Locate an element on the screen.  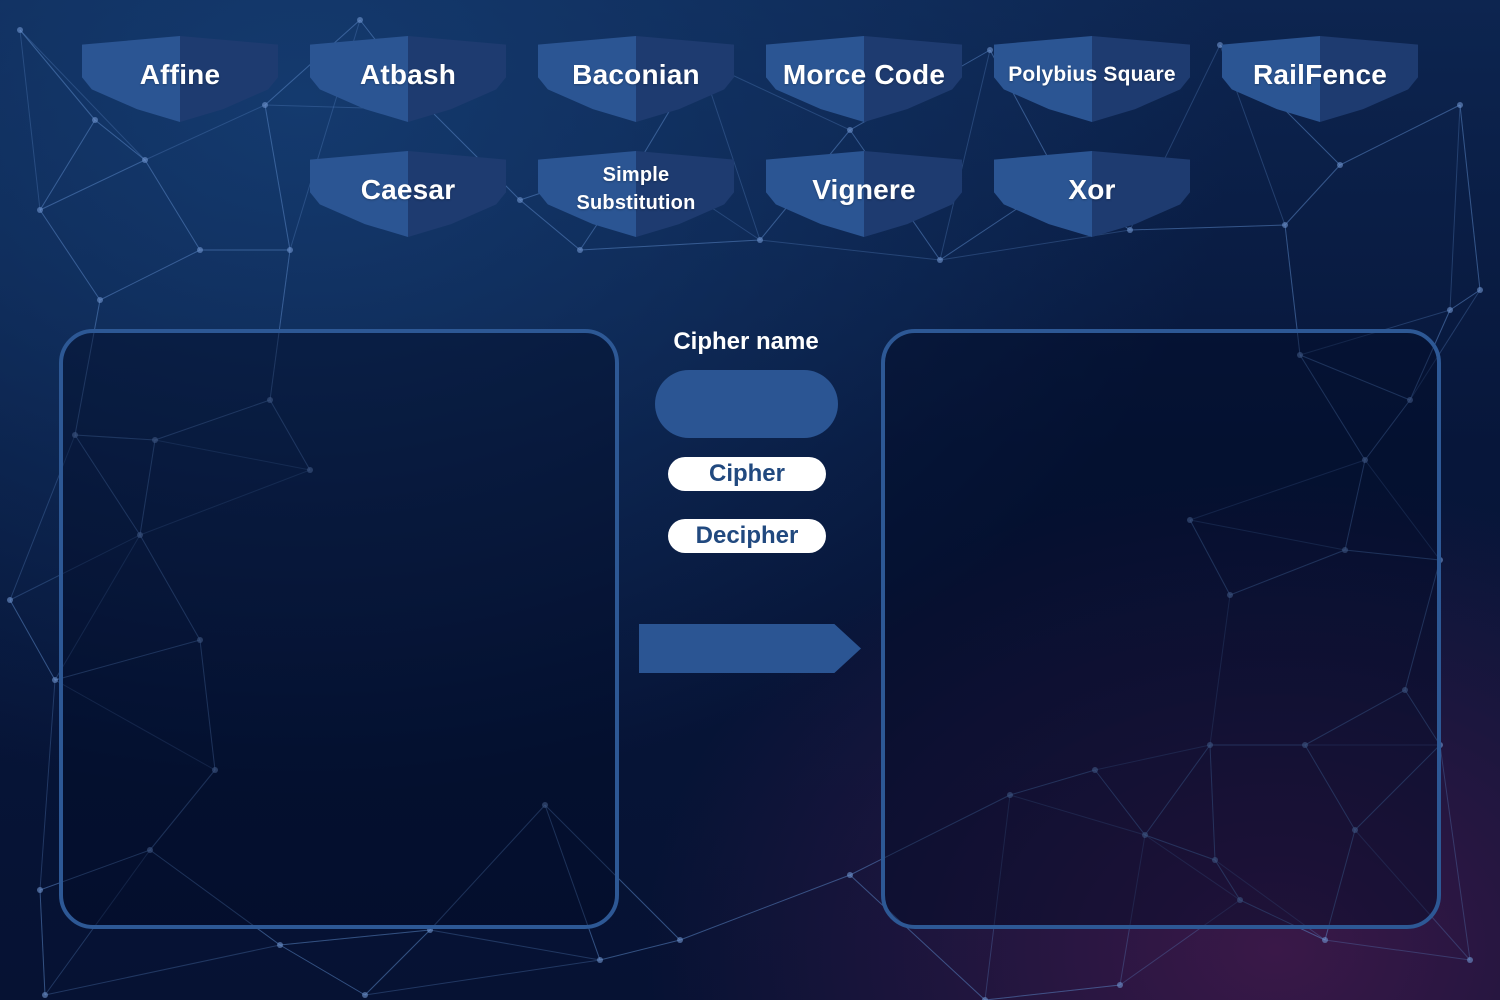
atbash-button-label: Atbash is located at coordinates (408, 74).